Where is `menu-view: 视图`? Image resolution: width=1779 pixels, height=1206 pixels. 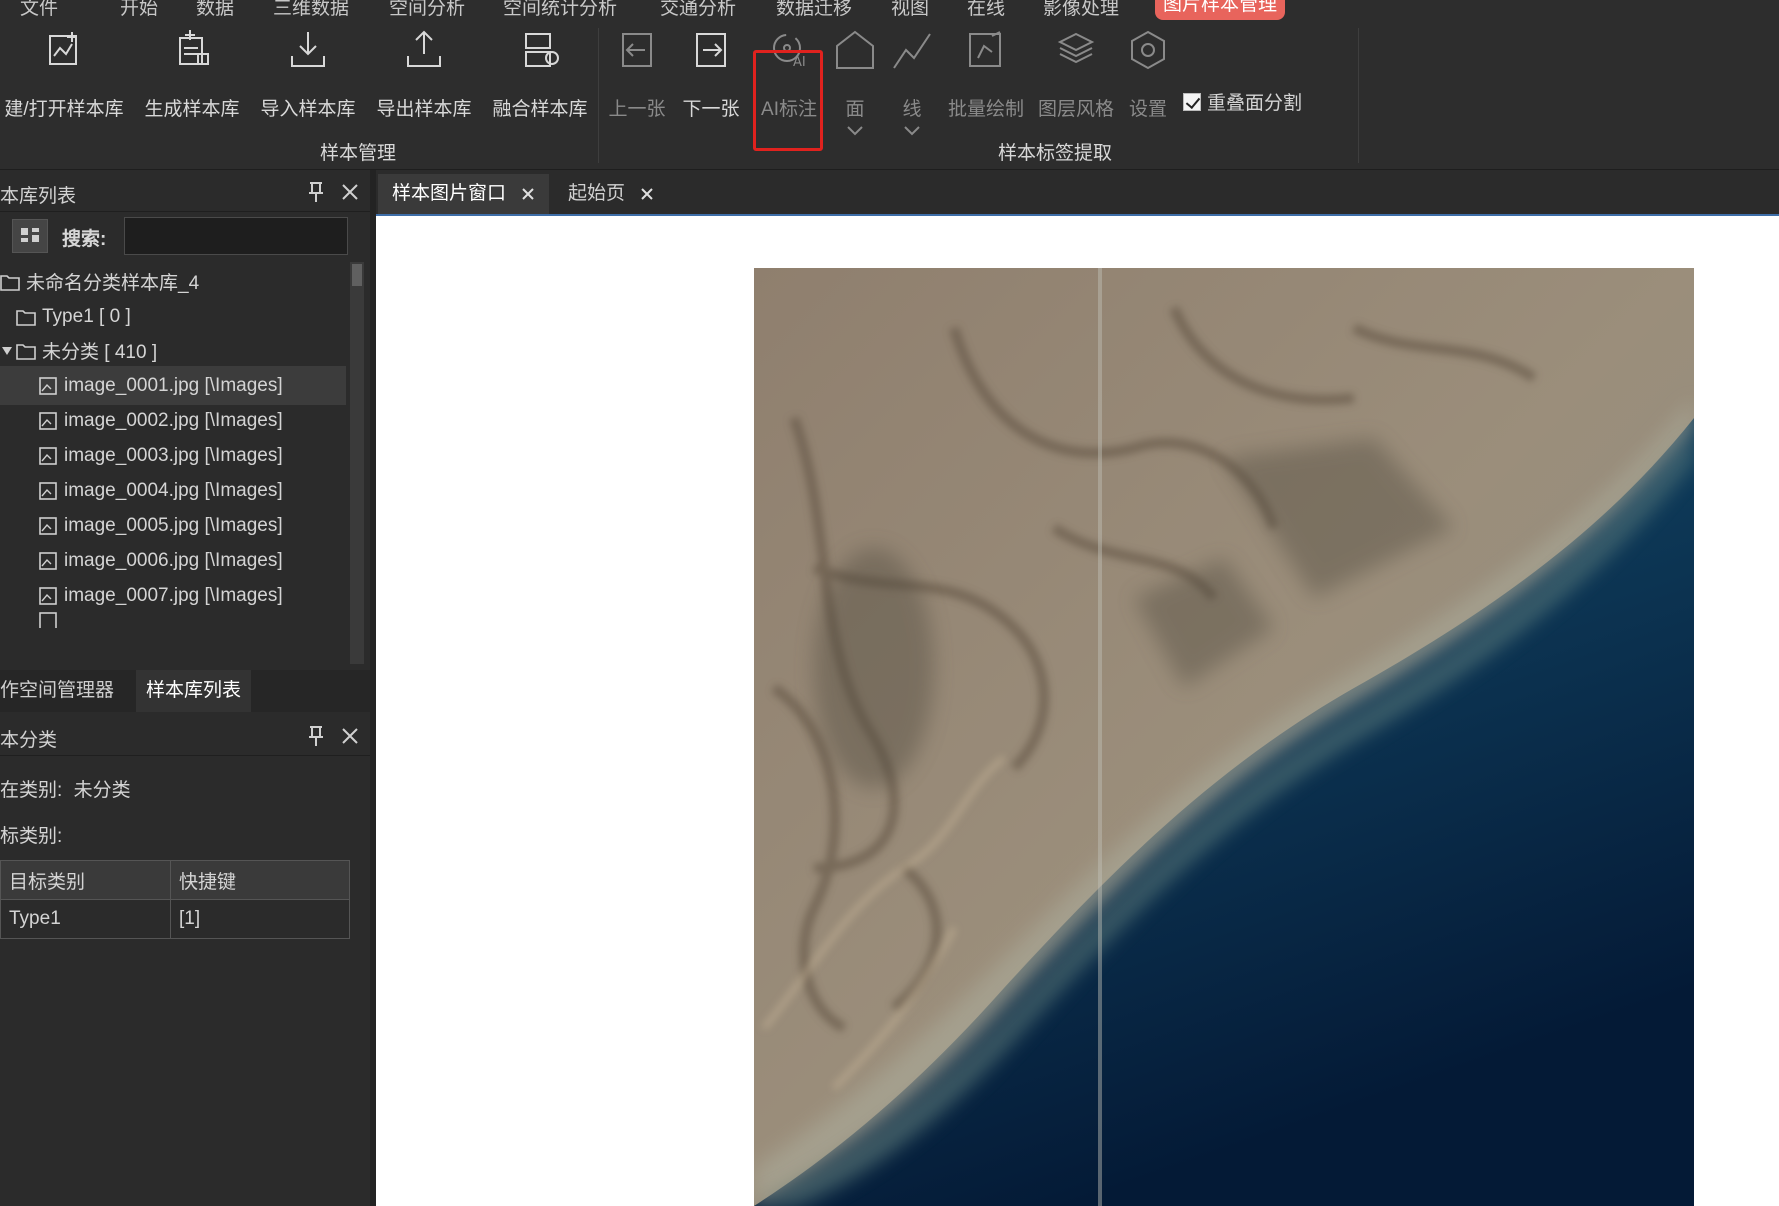 menu-view: 视图 is located at coordinates (910, 10).